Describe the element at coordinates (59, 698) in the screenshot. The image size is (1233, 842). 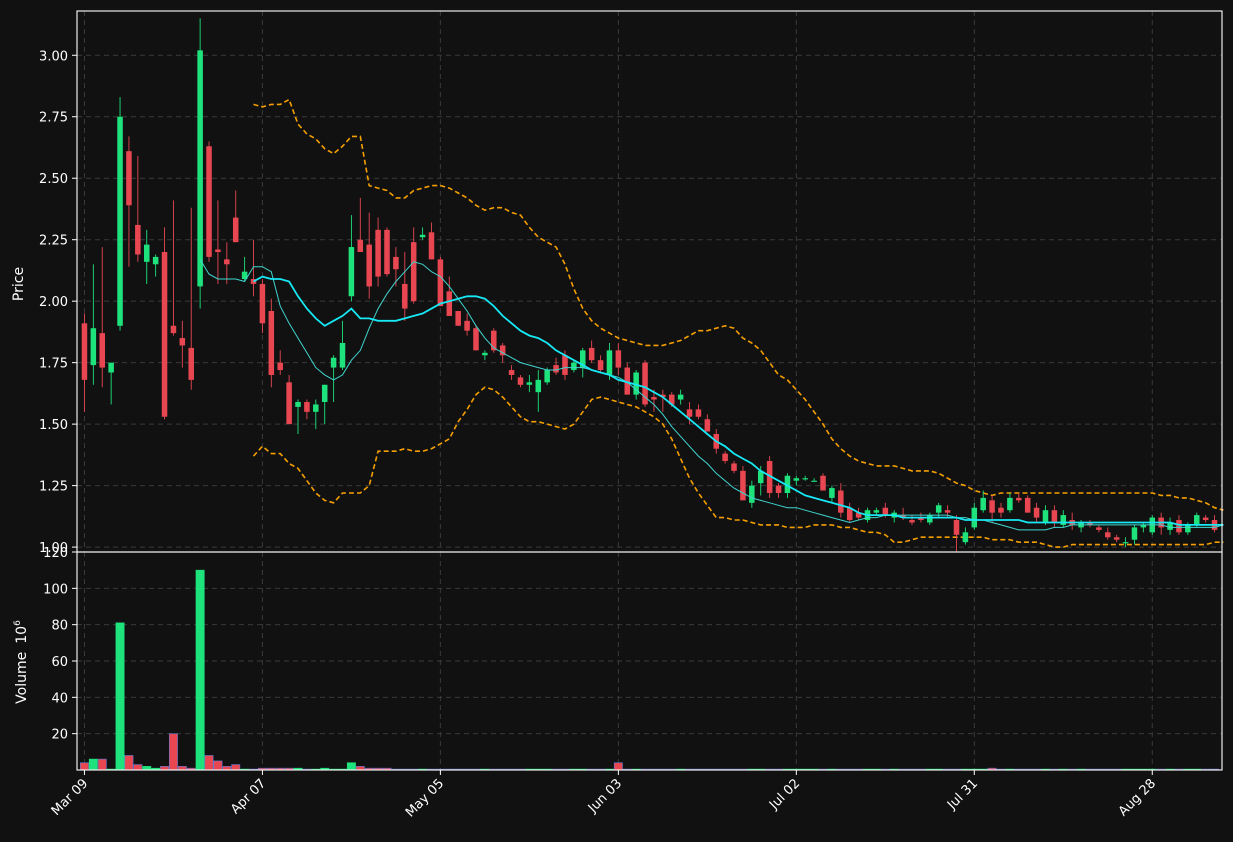
I see `volume-tick-label: 40` at that location.